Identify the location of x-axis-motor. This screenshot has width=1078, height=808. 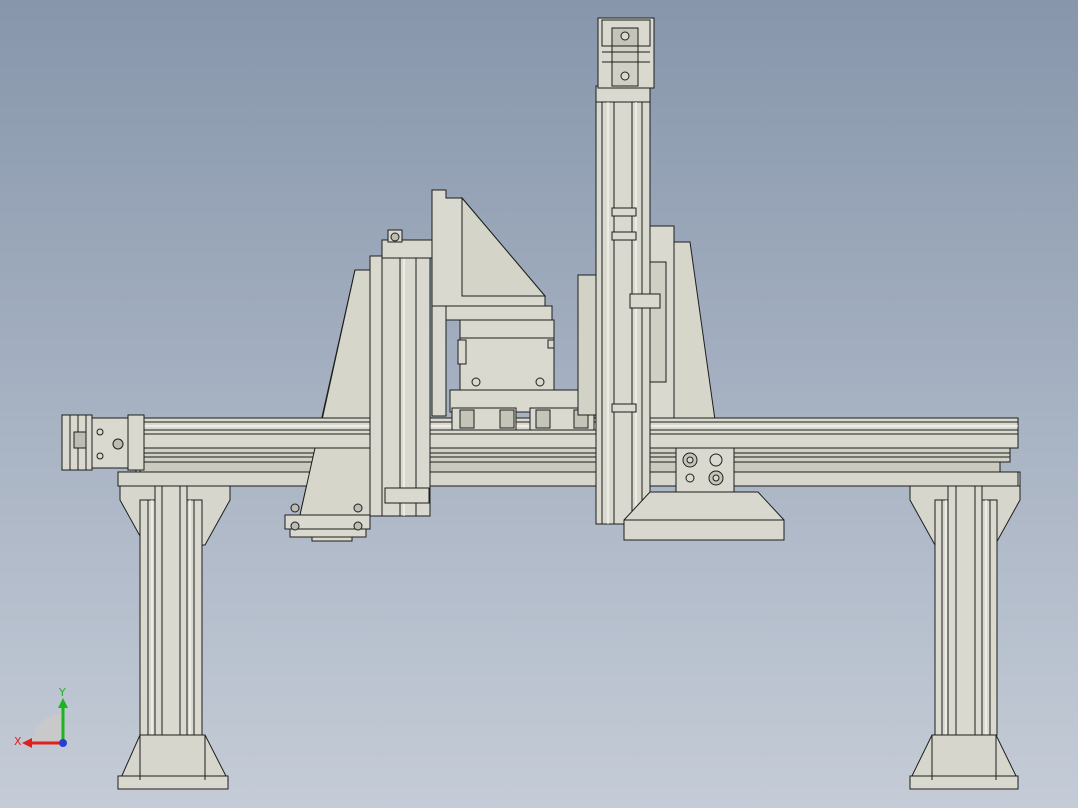
(103, 442).